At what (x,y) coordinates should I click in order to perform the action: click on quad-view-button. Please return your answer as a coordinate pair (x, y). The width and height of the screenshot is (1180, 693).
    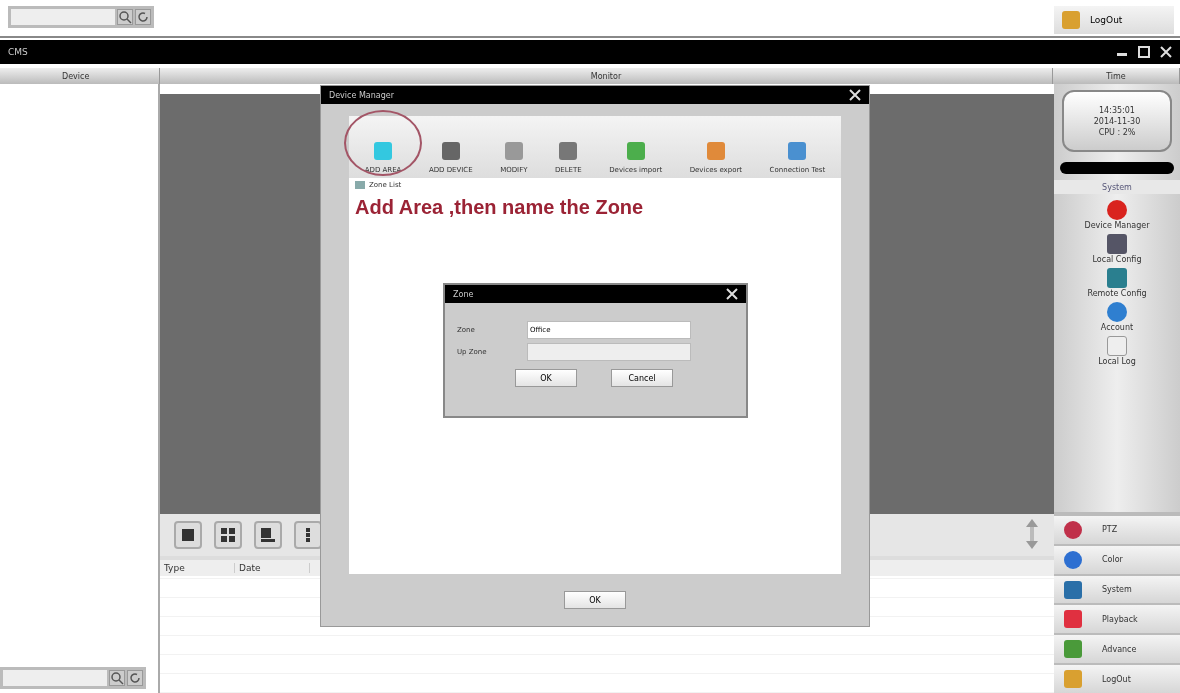
    Looking at the image, I should click on (228, 535).